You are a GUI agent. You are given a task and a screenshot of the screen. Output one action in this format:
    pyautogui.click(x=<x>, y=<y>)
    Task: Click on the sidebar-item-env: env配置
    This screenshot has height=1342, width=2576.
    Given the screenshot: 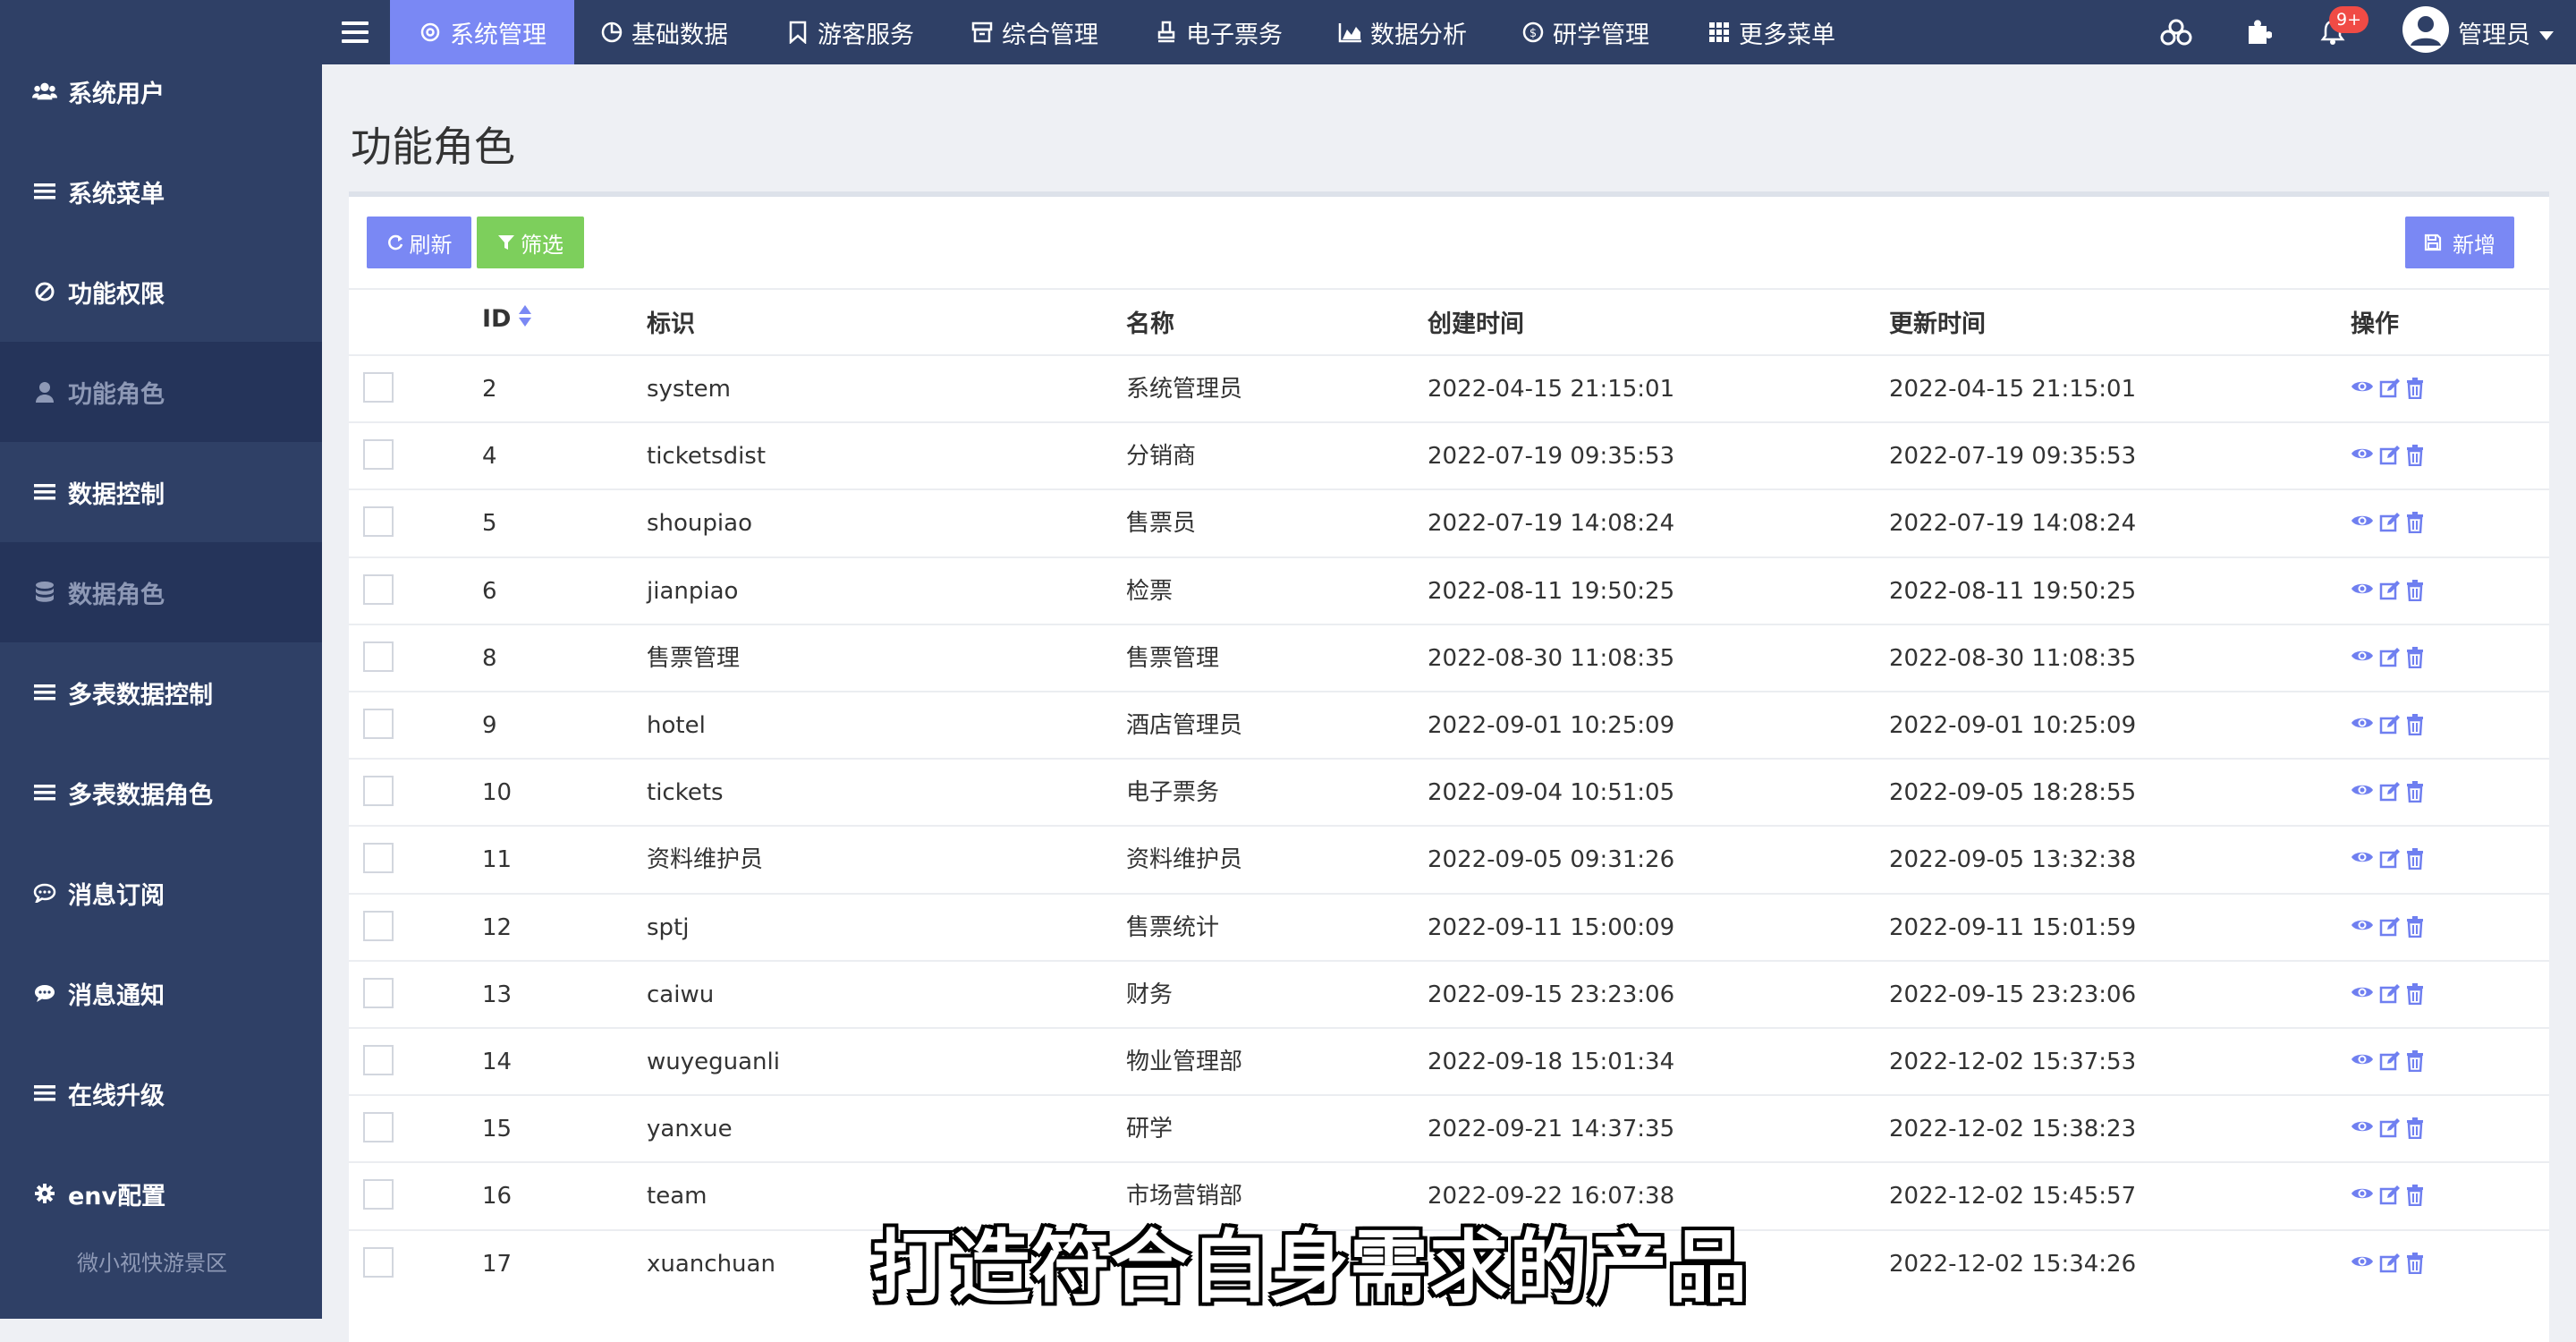 What is the action you would take?
    pyautogui.click(x=161, y=1193)
    